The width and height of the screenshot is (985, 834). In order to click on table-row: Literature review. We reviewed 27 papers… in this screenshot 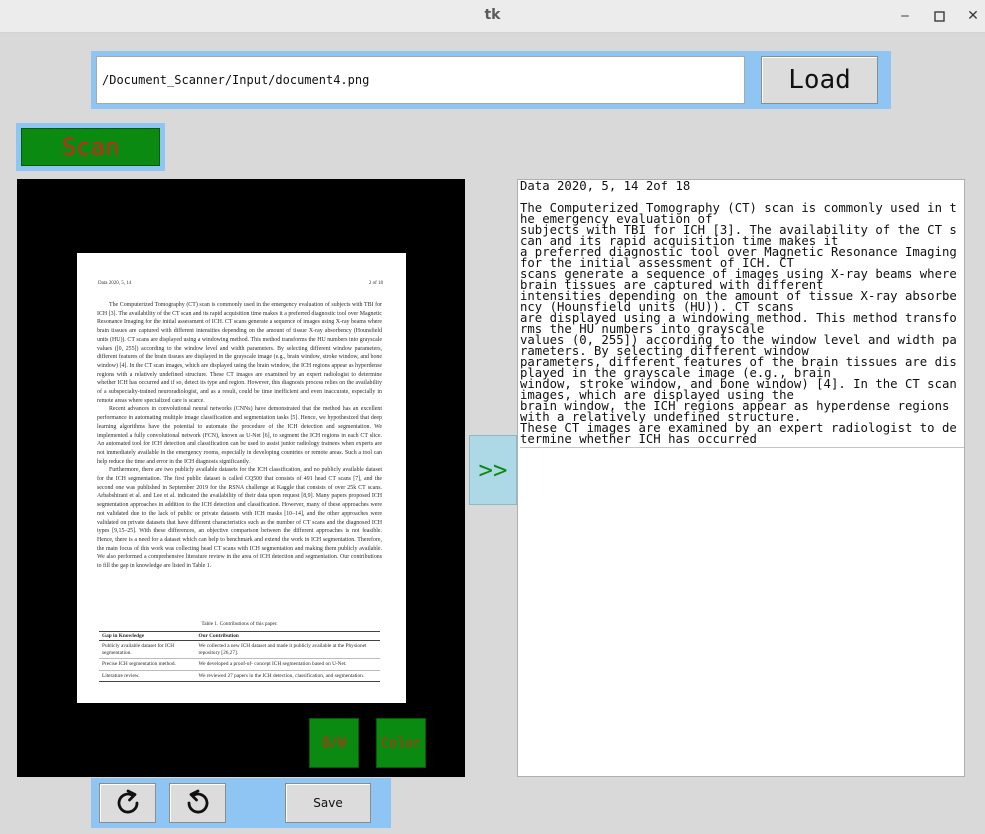, I will do `click(239, 676)`.